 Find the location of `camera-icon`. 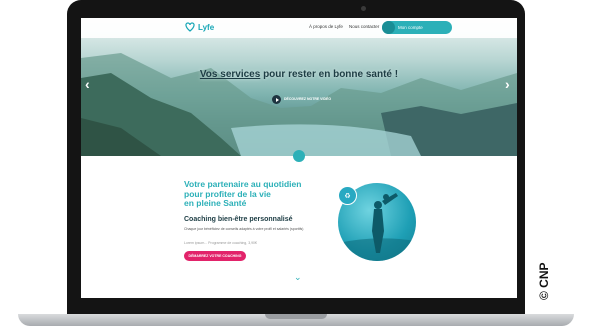

camera-icon is located at coordinates (363, 8).